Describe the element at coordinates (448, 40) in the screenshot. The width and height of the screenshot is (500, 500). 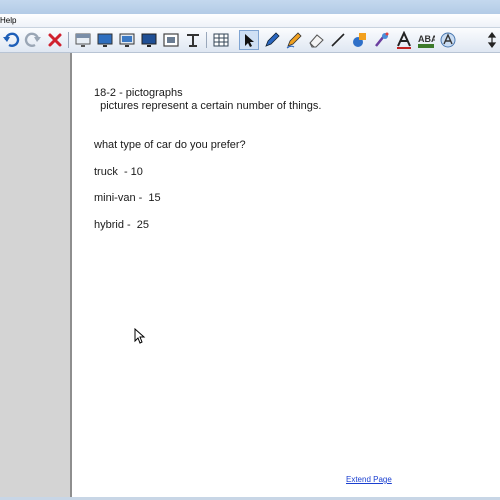
I see `fill-icon` at that location.